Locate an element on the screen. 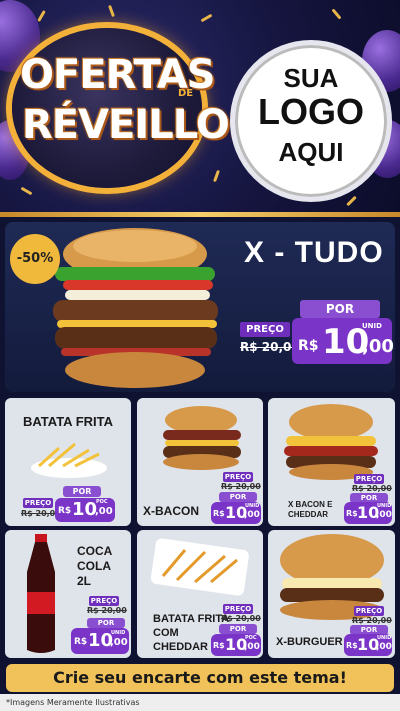 The image size is (400, 711). gold-divider is located at coordinates (200, 214).